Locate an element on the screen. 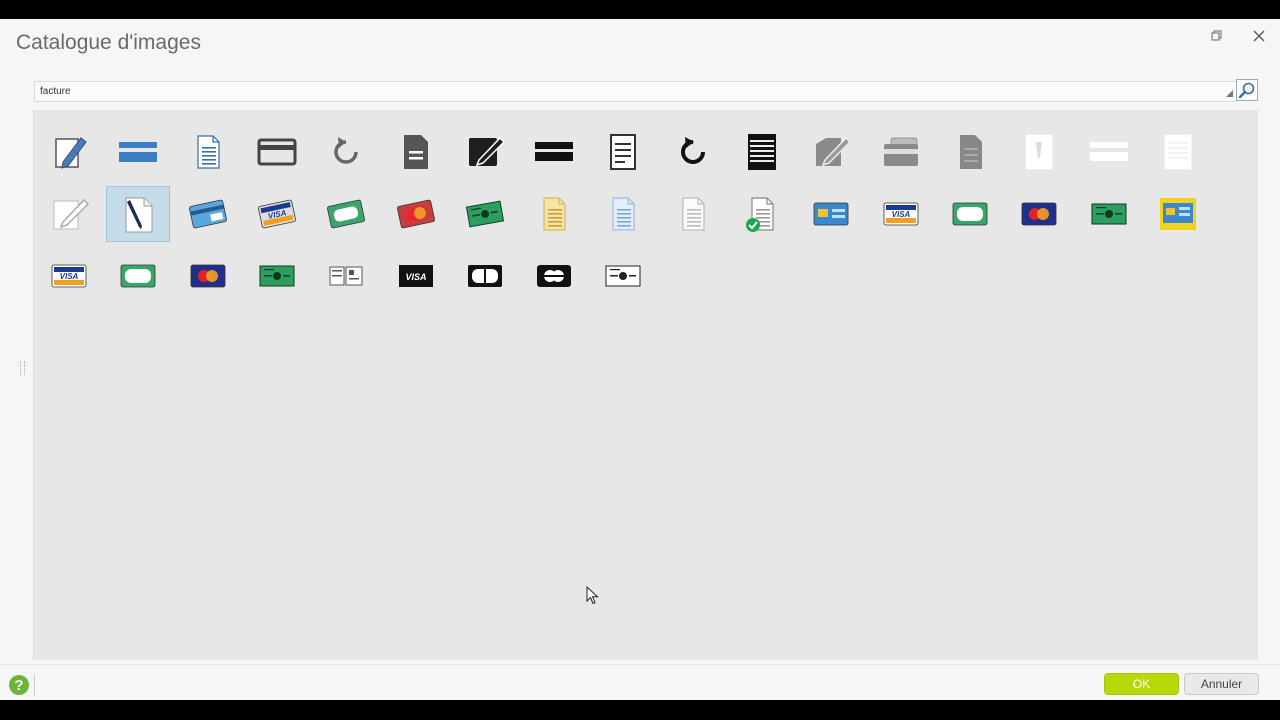 This screenshot has height=720, width=1280. image-cell-credit-card-outline is located at coordinates (277, 152).